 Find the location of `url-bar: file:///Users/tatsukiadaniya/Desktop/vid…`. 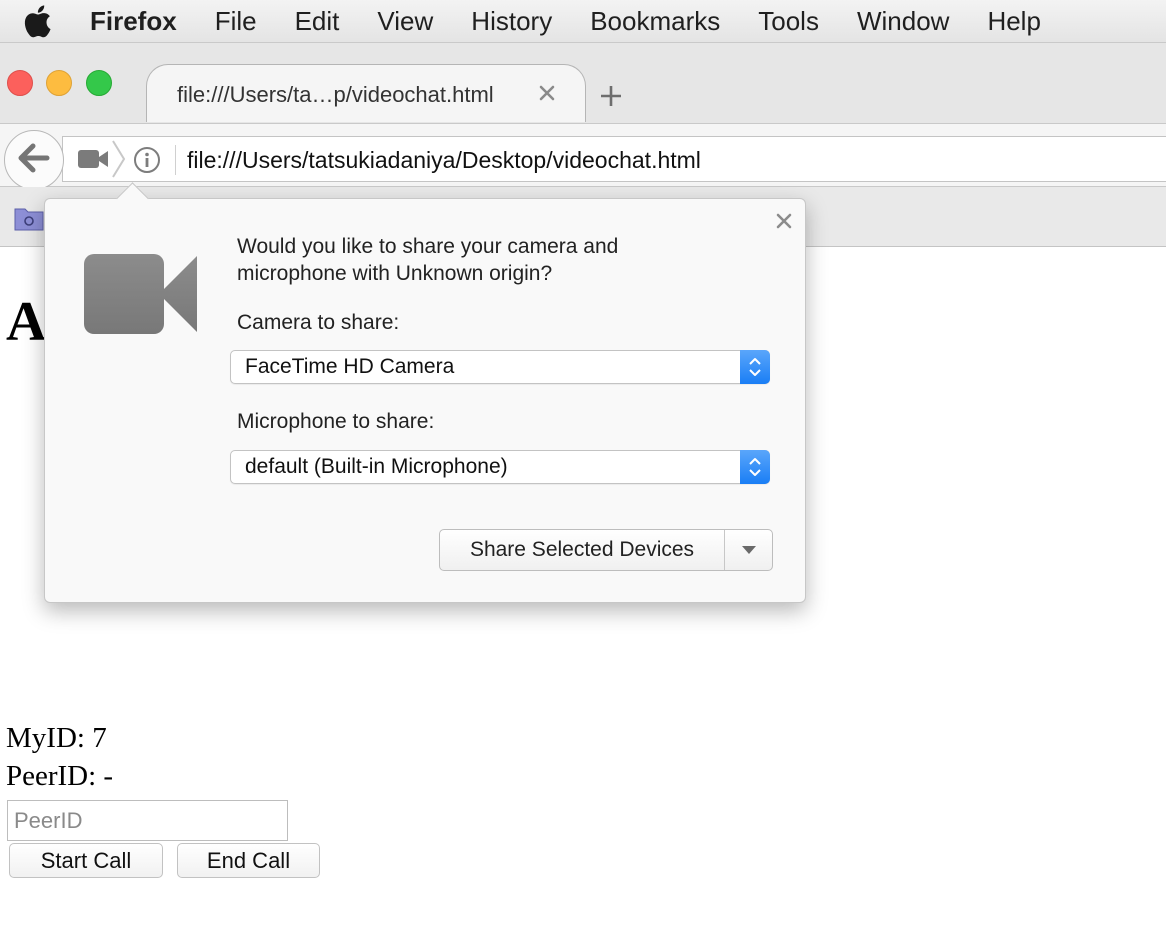

url-bar: file:///Users/tatsukiadaniya/Desktop/vid… is located at coordinates (614, 159).